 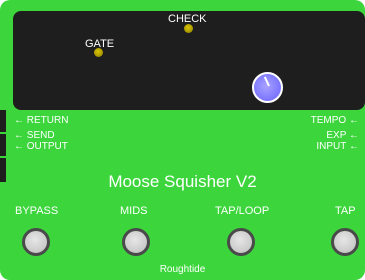 I want to click on return-jack, so click(x=3, y=121).